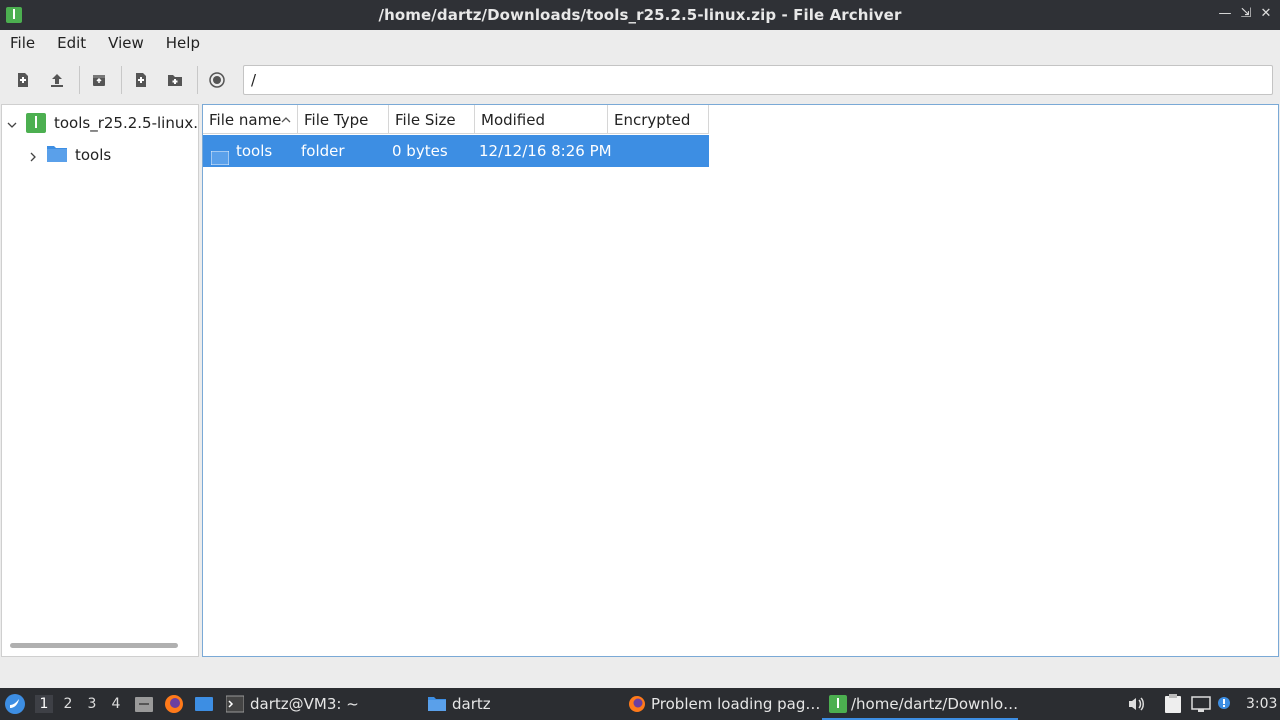  What do you see at coordinates (1136, 704) in the screenshot?
I see `volume-icon` at bounding box center [1136, 704].